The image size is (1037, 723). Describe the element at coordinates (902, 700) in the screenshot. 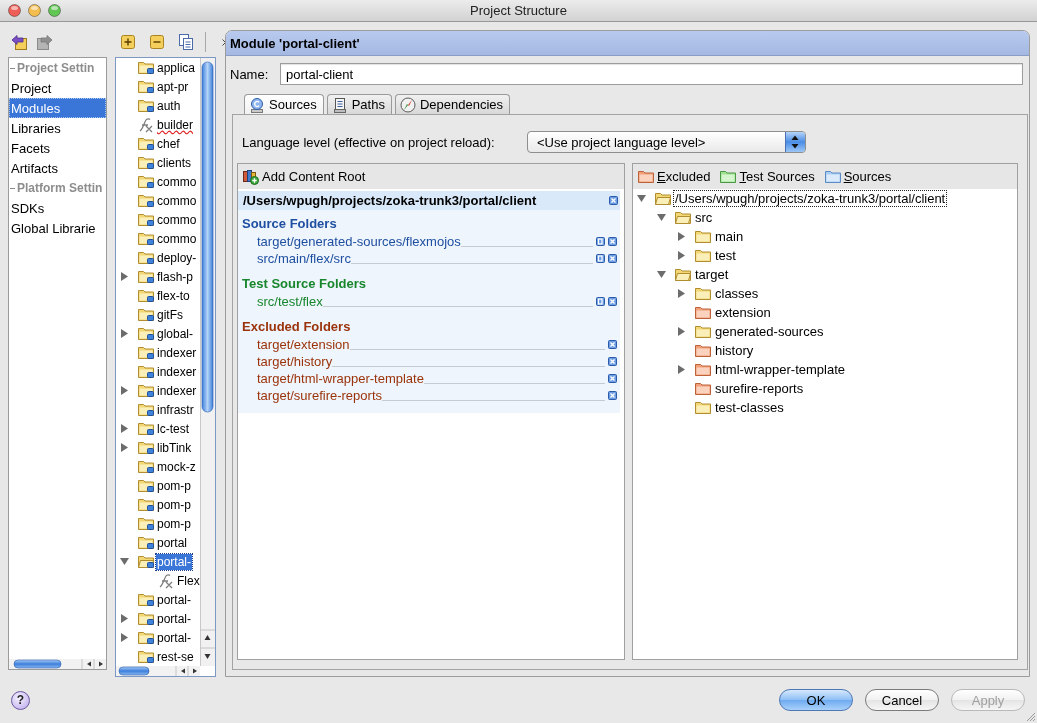

I see `dialog-button: Cancel` at that location.